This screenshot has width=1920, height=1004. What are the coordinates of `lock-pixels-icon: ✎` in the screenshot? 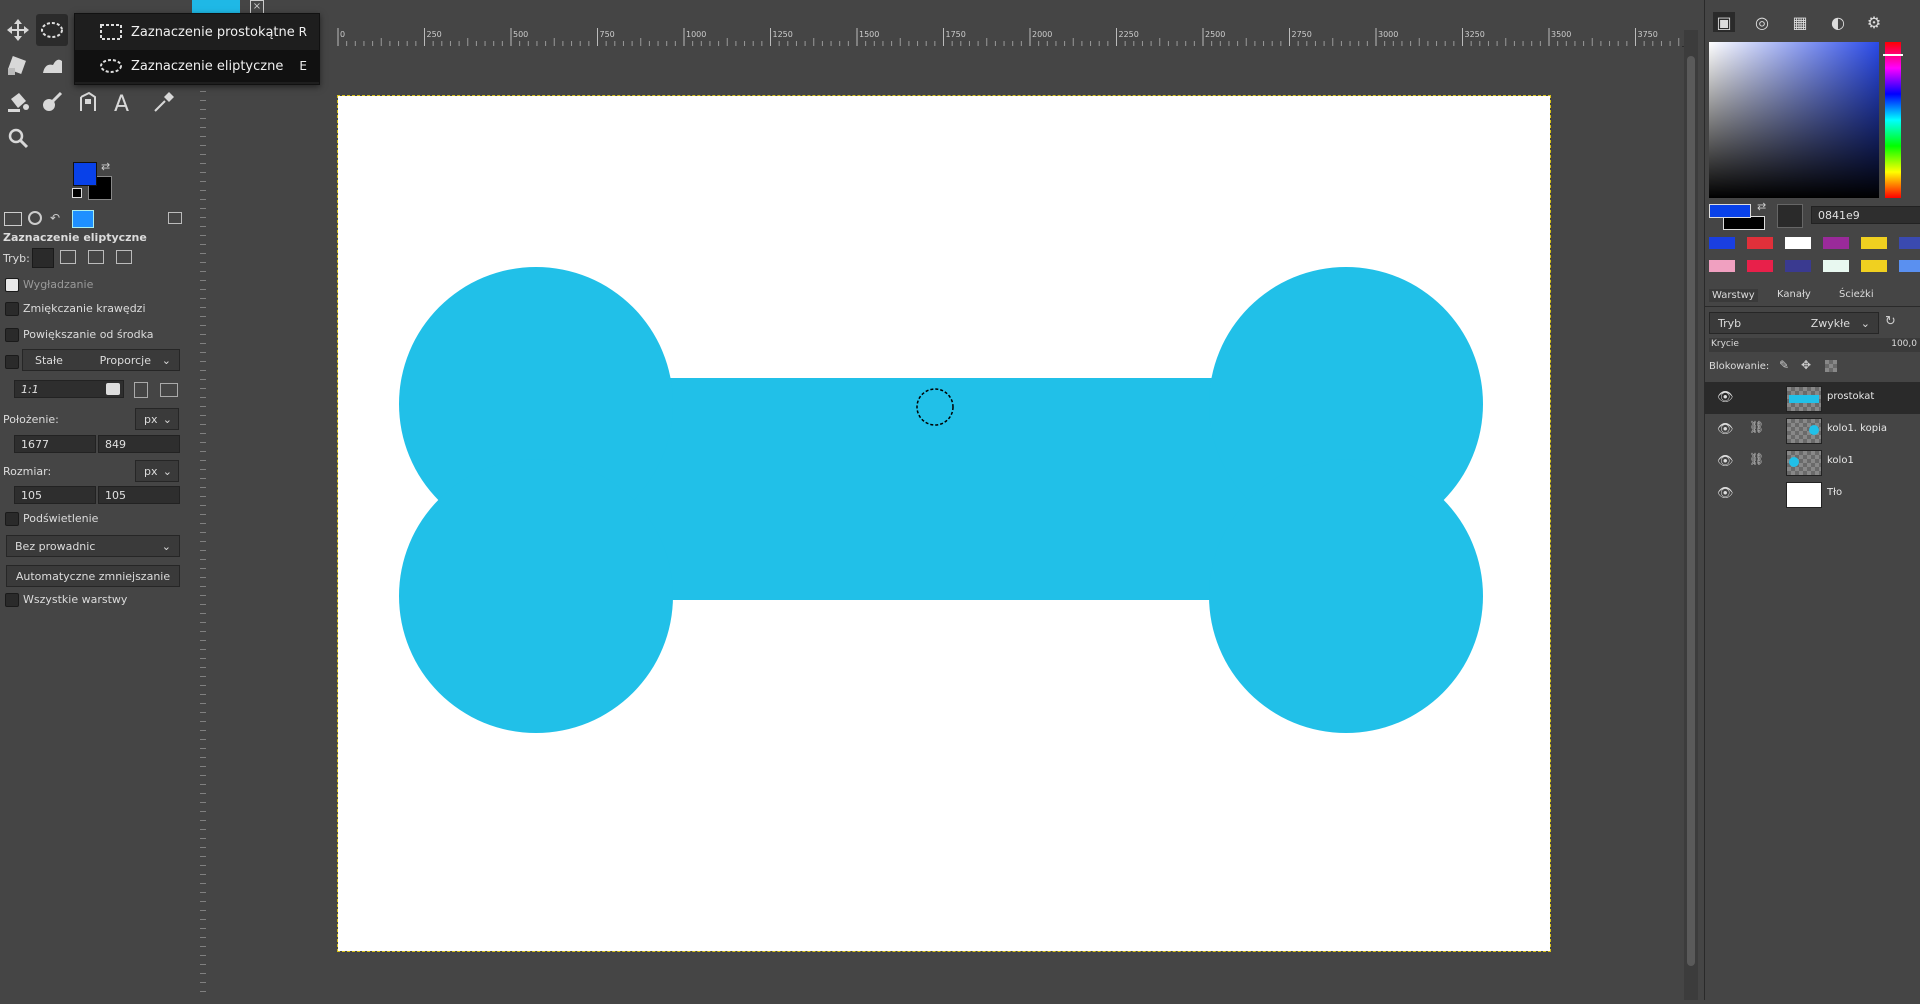 It's located at (1784, 365).